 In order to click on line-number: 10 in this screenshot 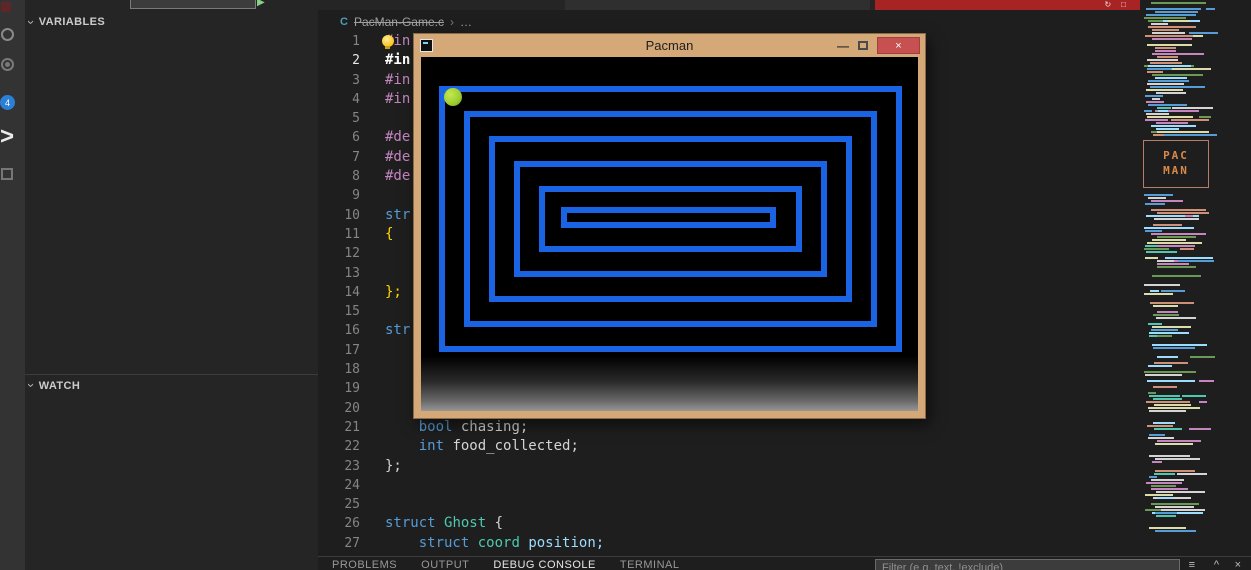, I will do `click(339, 215)`.